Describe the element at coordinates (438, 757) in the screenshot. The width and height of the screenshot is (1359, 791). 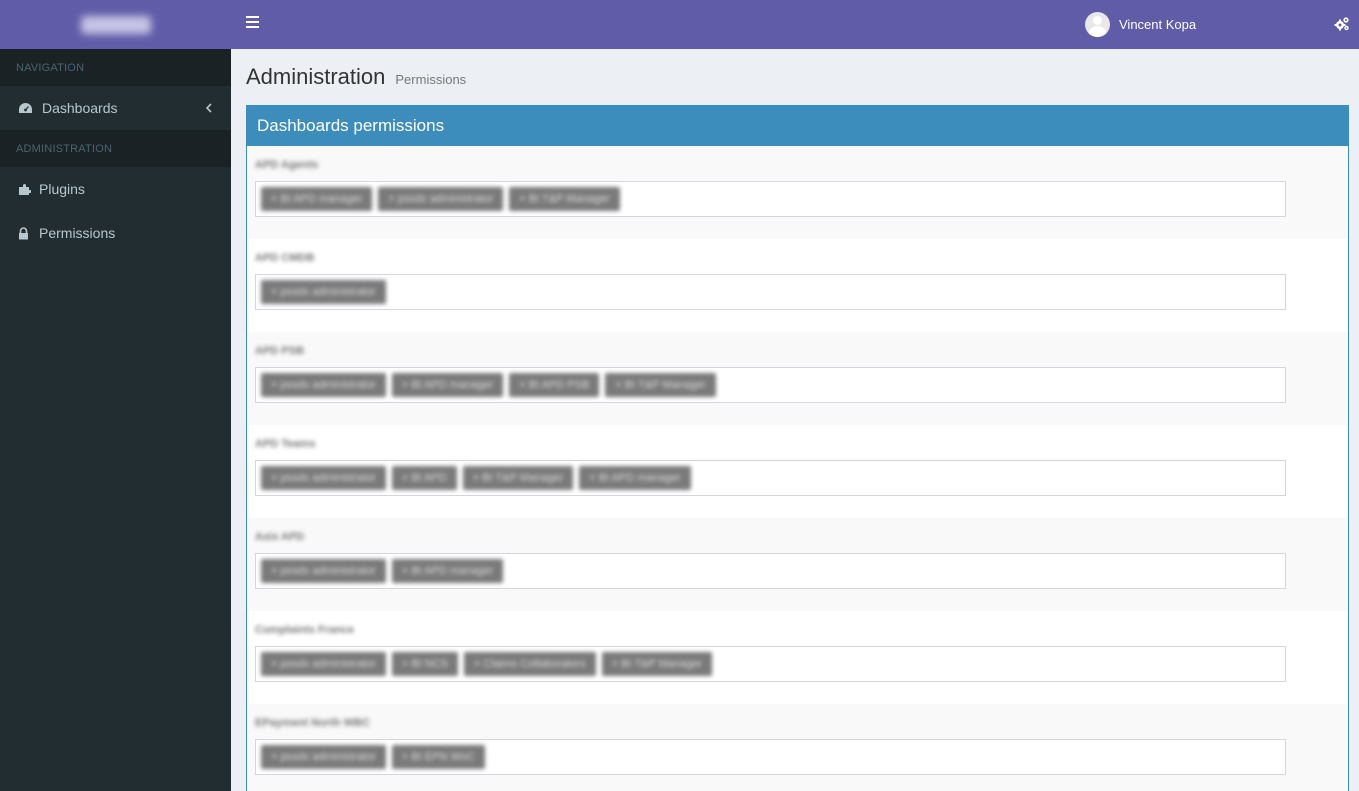
I see `role-tag: × BI EPN WoC` at that location.